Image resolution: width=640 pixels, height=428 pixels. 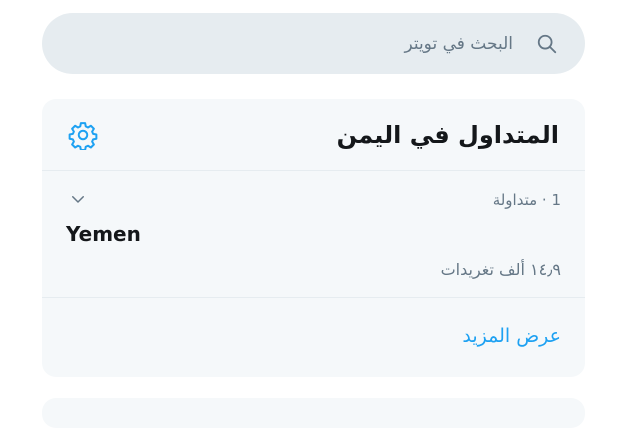 I want to click on gear-icon, so click(x=83, y=135).